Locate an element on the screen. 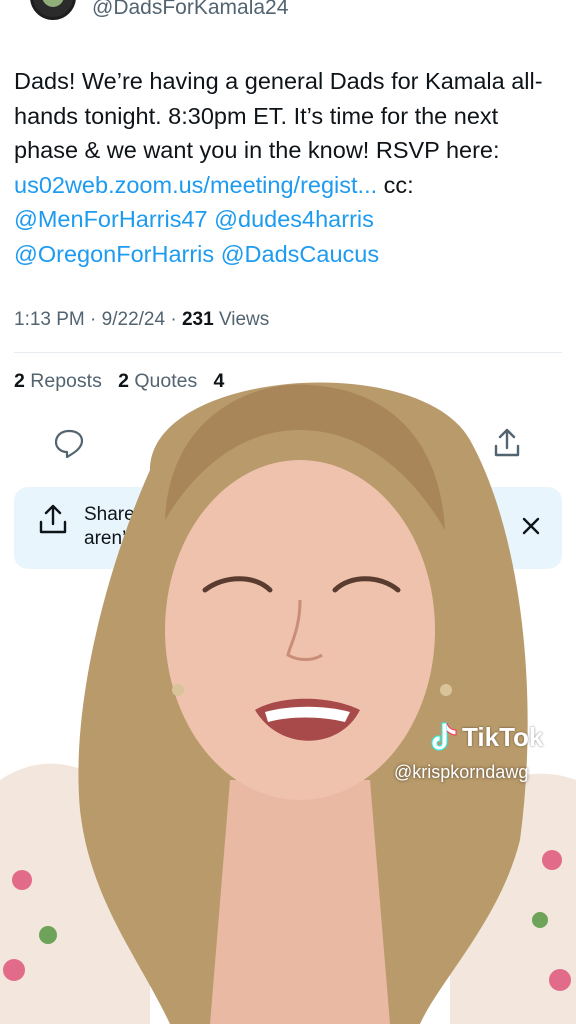 This screenshot has height=1029, width=576. mention-dadscaucus: @DadsCaucus is located at coordinates (300, 254).